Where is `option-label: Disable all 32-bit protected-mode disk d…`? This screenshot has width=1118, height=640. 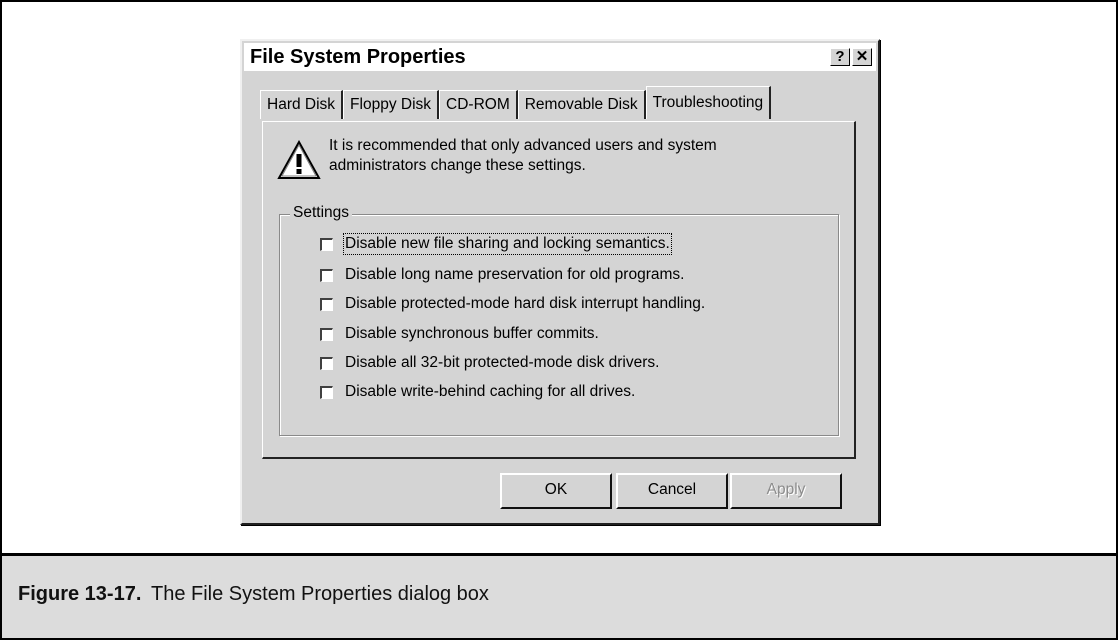
option-label: Disable all 32-bit protected-mode disk d… is located at coordinates (502, 363).